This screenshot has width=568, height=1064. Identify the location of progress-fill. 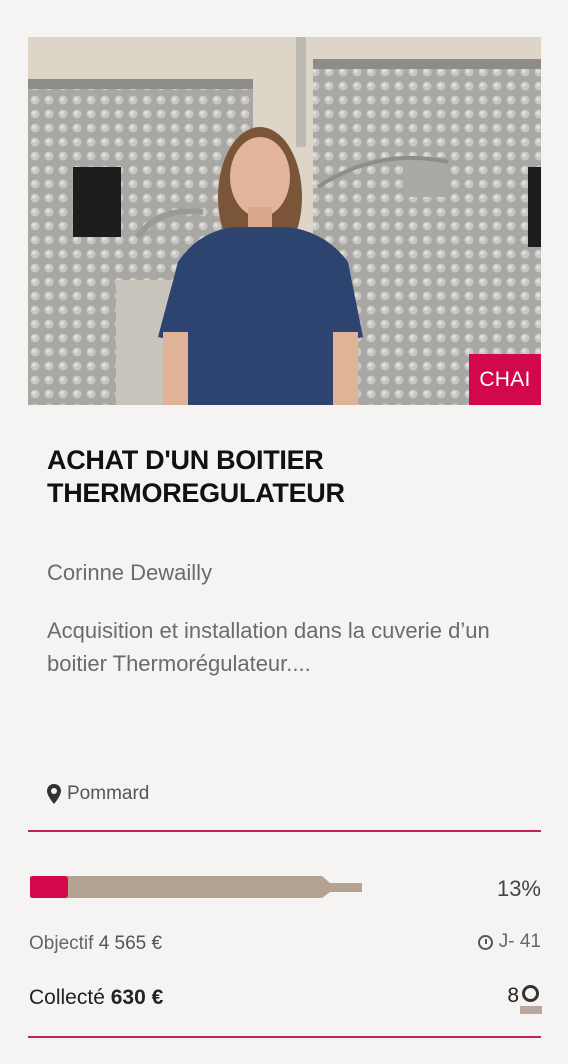
(49, 887).